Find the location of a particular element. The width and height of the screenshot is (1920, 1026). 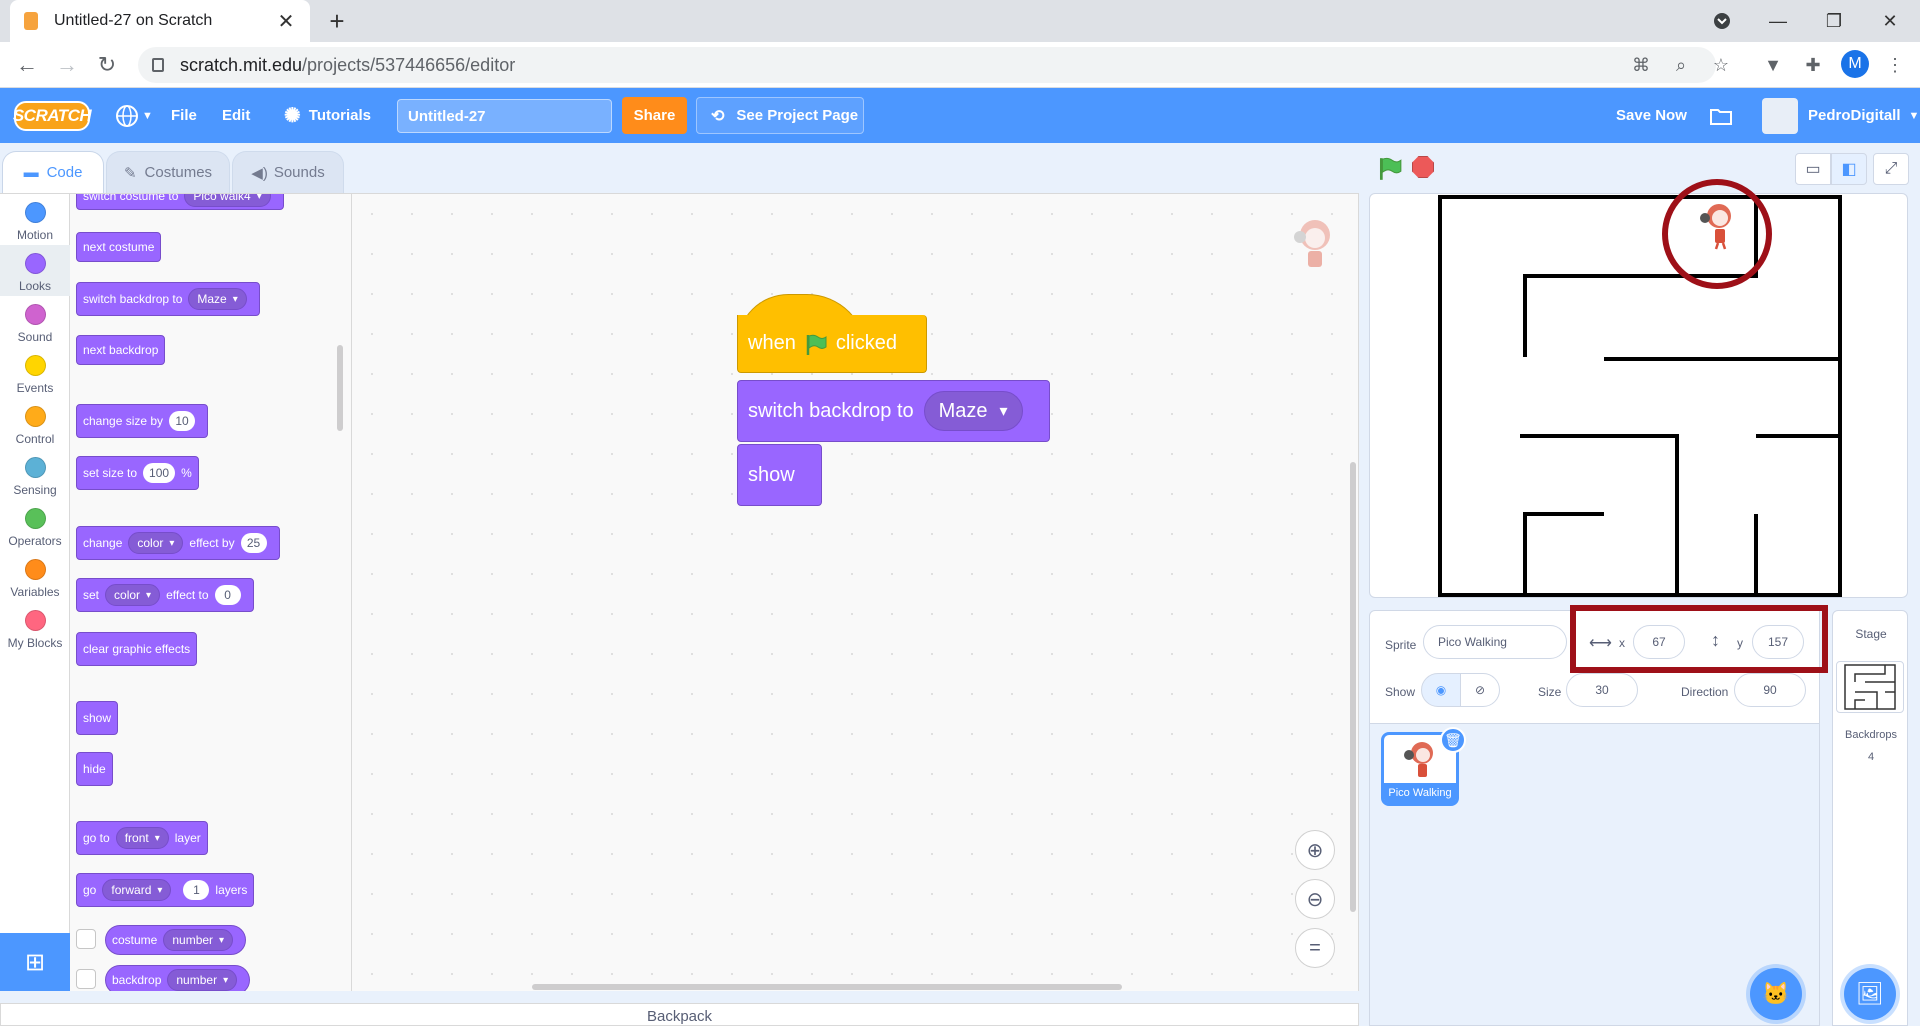

bookmark-star-icon: ☆ is located at coordinates (1721, 65).